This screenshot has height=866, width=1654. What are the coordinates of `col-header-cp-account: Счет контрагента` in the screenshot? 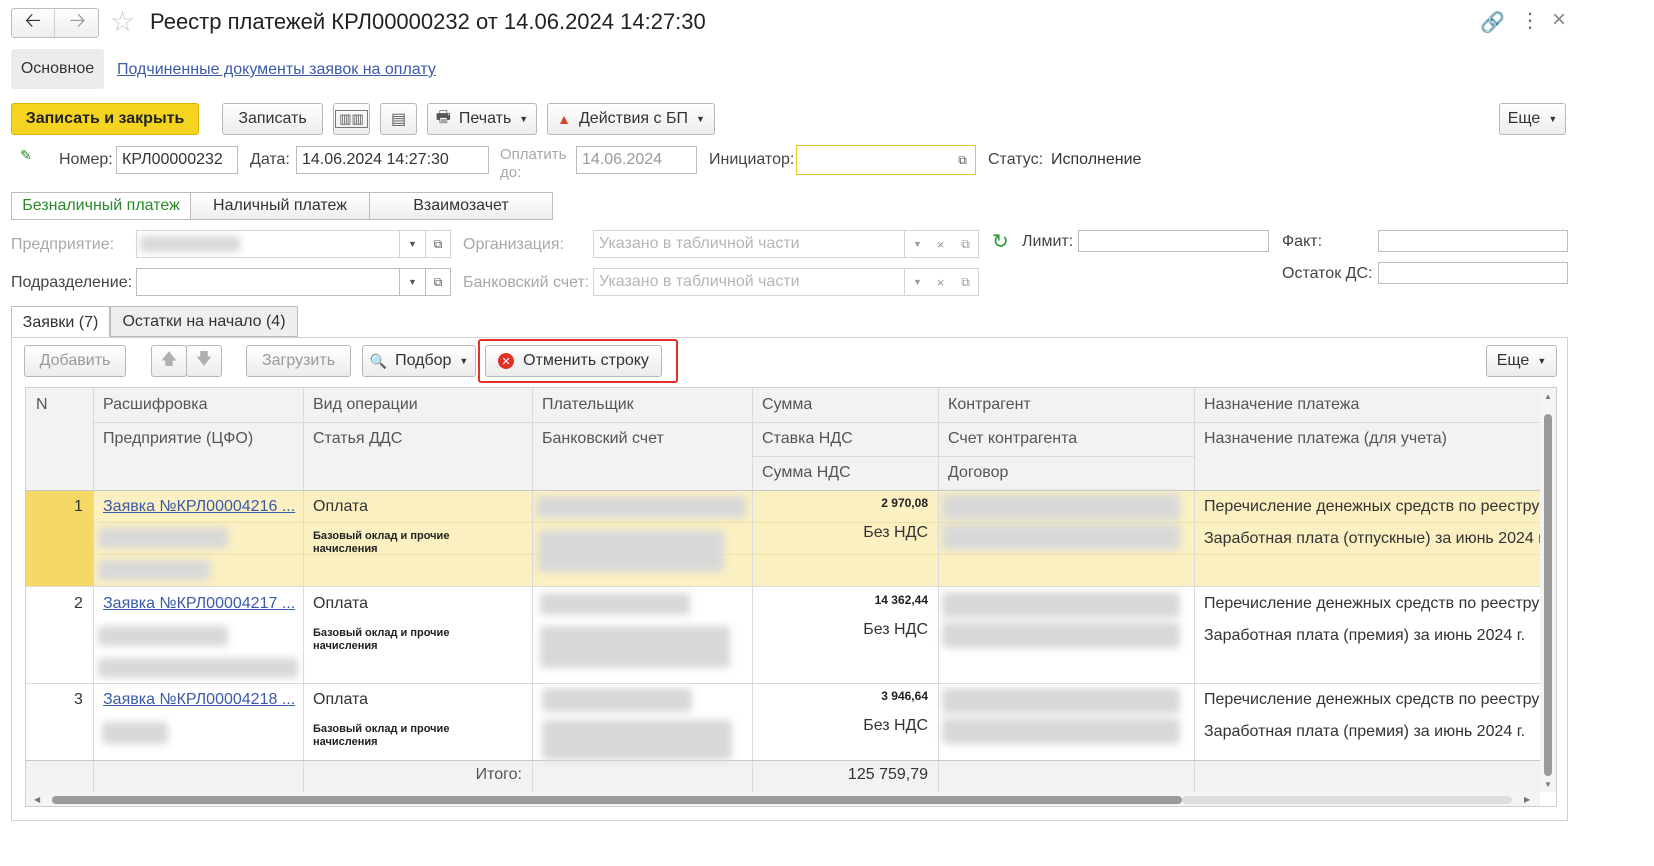 It's located at (1012, 439).